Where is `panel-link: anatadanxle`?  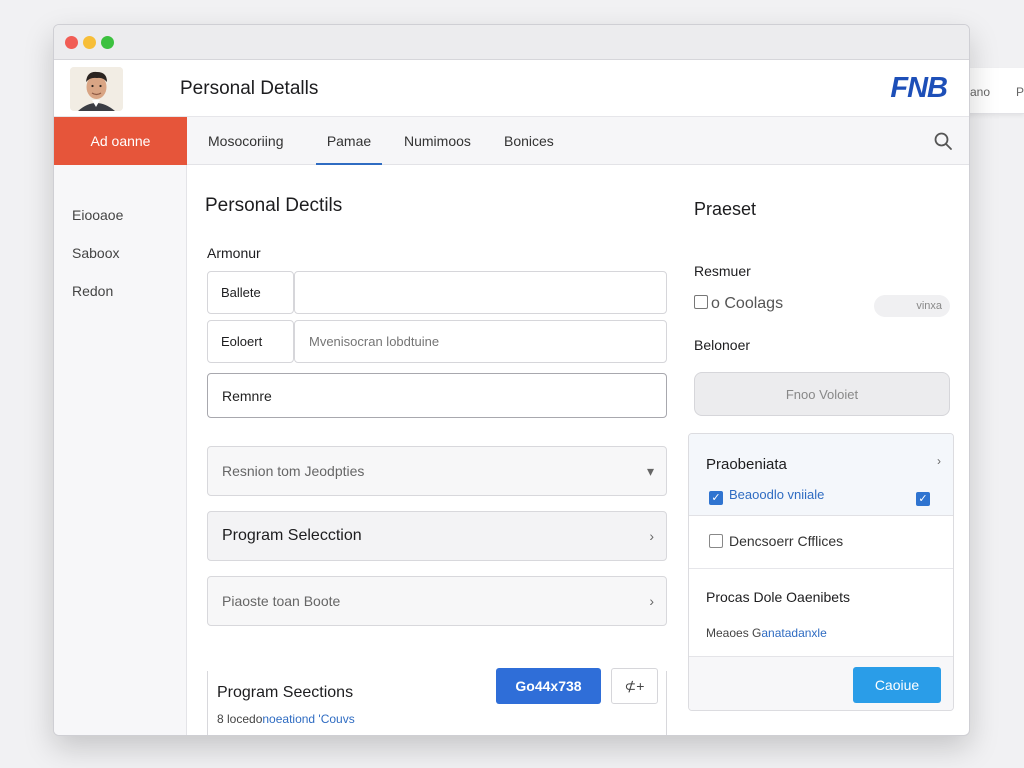
panel-link: anatadanxle is located at coordinates (793, 633).